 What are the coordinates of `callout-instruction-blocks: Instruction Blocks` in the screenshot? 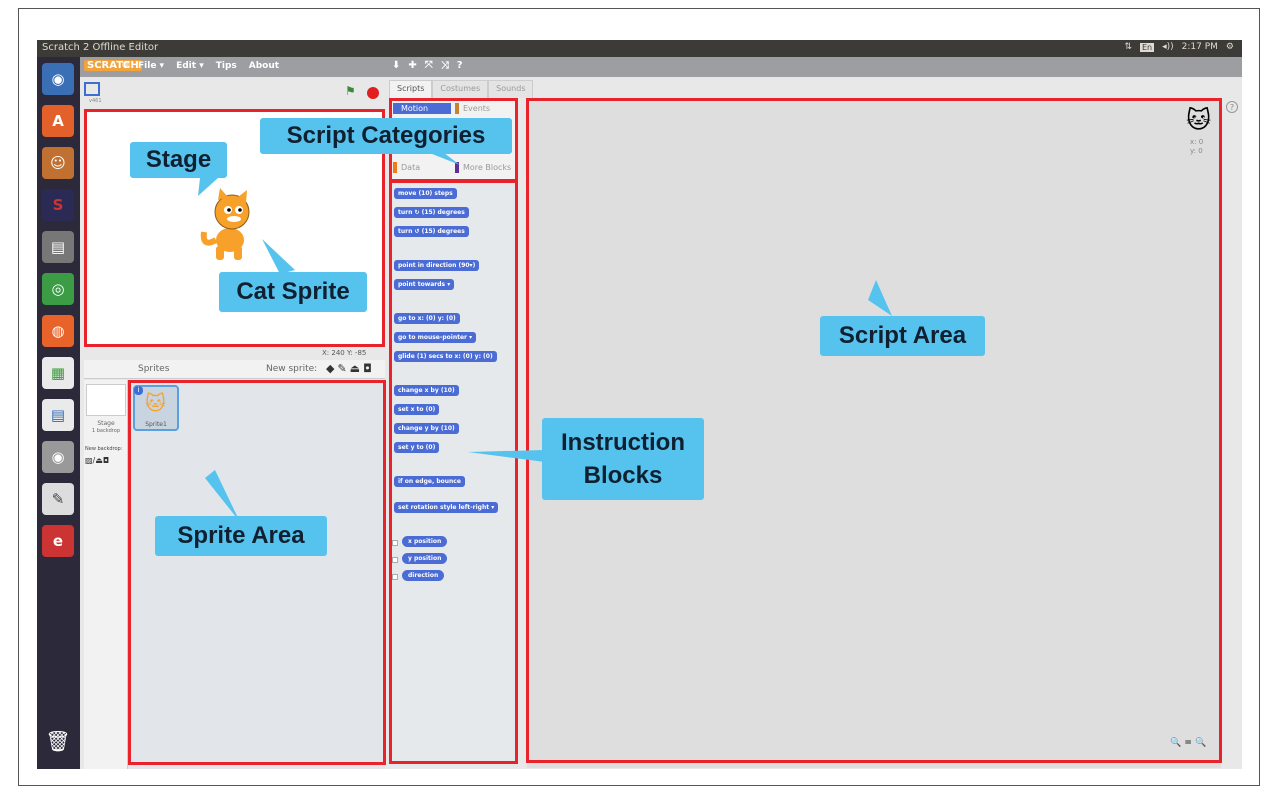 It's located at (623, 459).